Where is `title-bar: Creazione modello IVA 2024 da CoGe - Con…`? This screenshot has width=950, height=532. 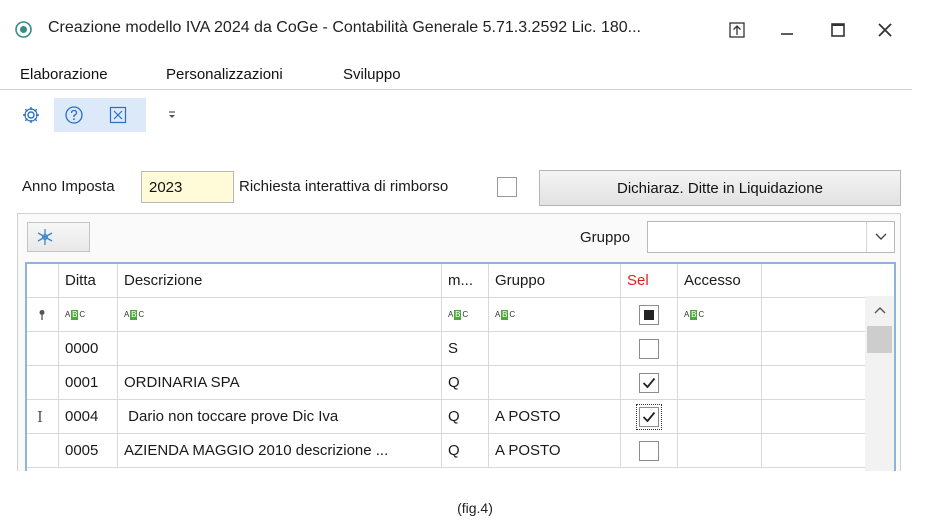 title-bar: Creazione modello IVA 2024 da CoGe - Con… is located at coordinates (475, 31).